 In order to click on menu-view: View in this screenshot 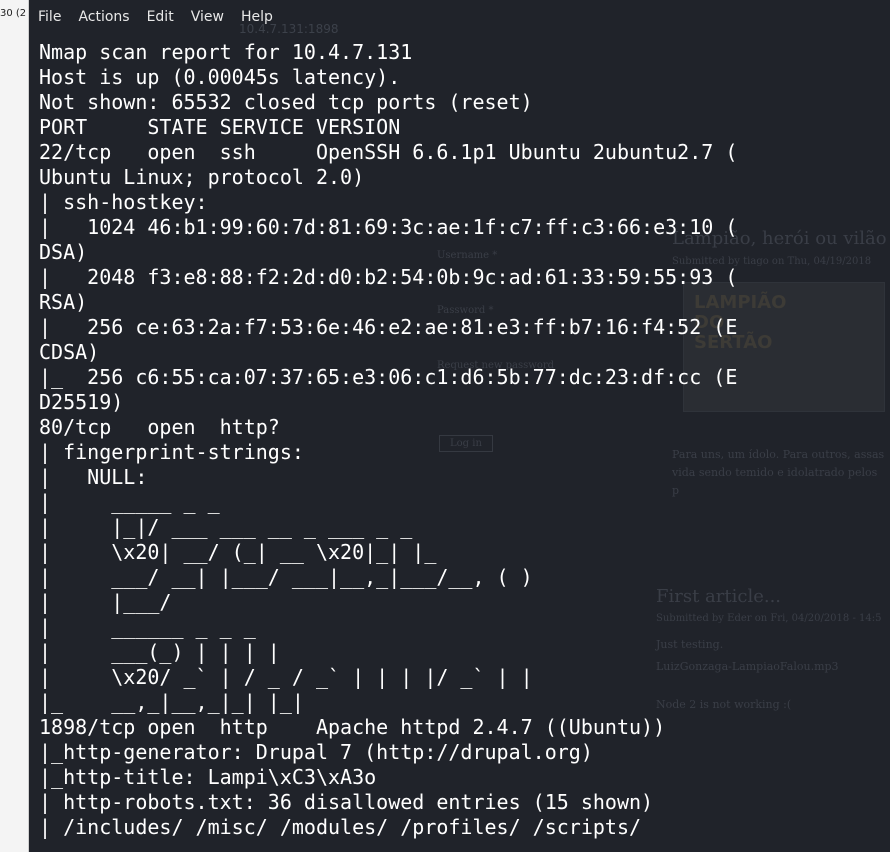, I will do `click(207, 17)`.